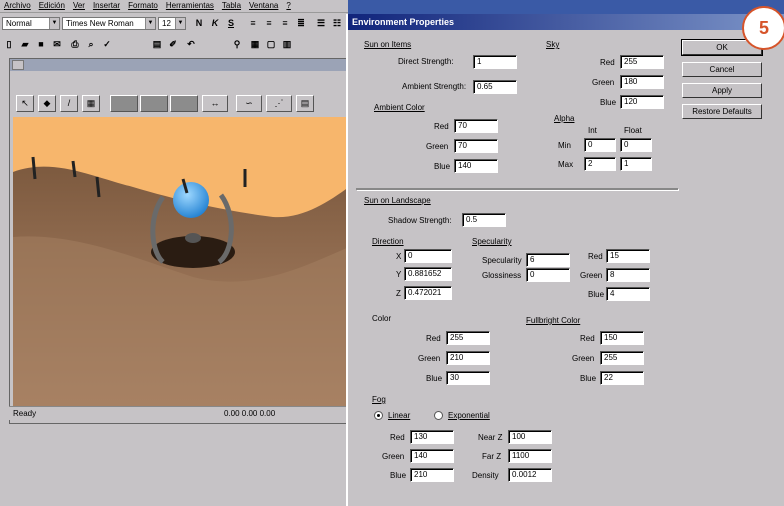 This screenshot has height=506, width=784. Describe the element at coordinates (530, 437) in the screenshot. I see `near-z-field: 100` at that location.